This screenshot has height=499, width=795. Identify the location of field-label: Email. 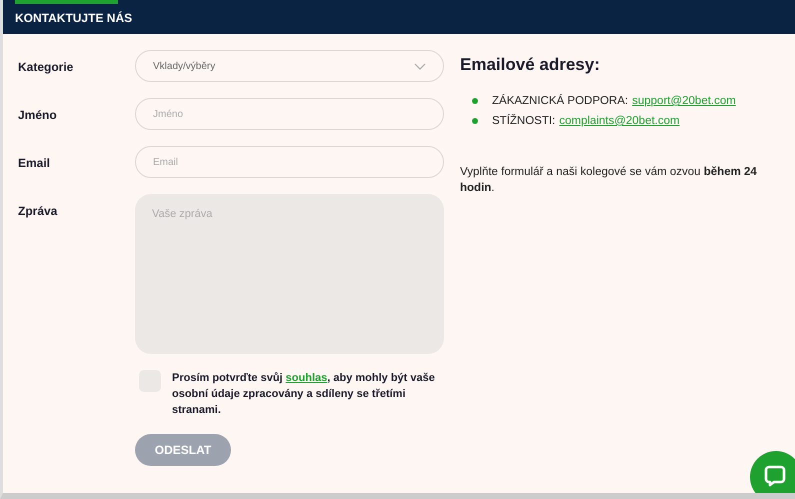
(35, 162).